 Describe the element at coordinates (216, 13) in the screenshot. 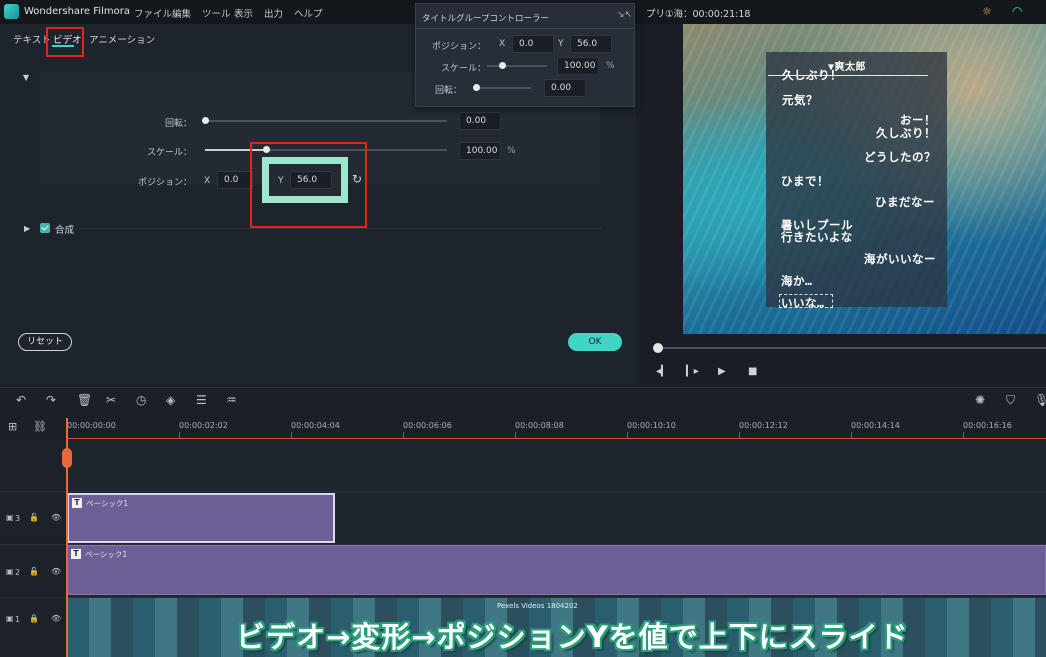

I see `menu-tools: ツール` at that location.